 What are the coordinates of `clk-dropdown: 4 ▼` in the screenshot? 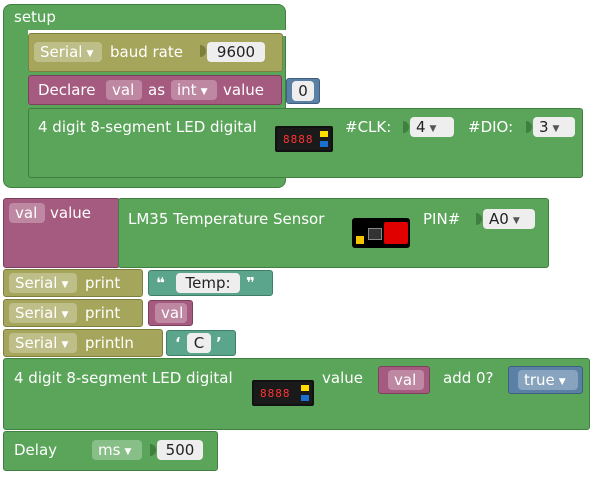 It's located at (432, 127).